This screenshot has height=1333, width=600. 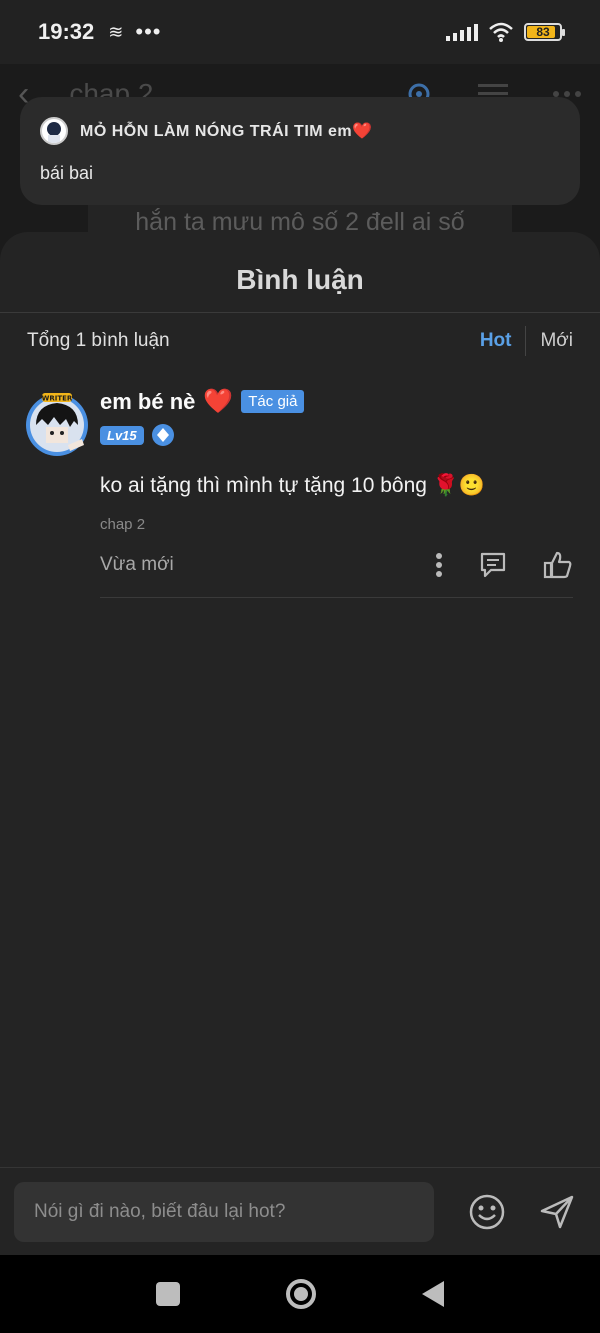 What do you see at coordinates (300, 151) in the screenshot?
I see `notification-banner: MỎ HỖN LÀM NÓNG TRÁI TIM em❤️ bái bai` at bounding box center [300, 151].